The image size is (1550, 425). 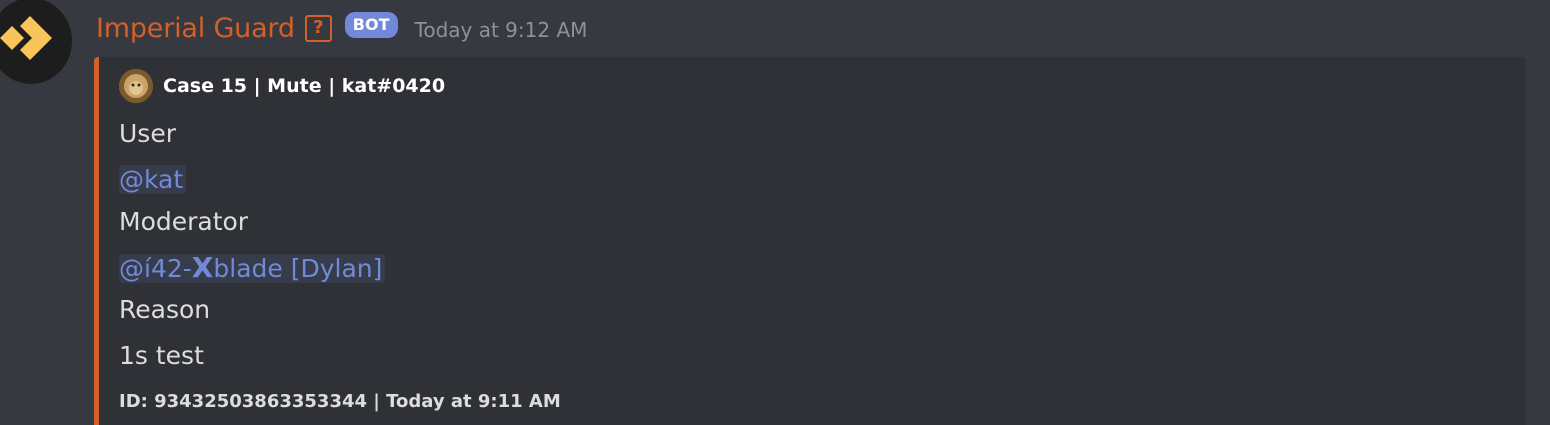 I want to click on moderator-mention-x: X, so click(x=202, y=267).